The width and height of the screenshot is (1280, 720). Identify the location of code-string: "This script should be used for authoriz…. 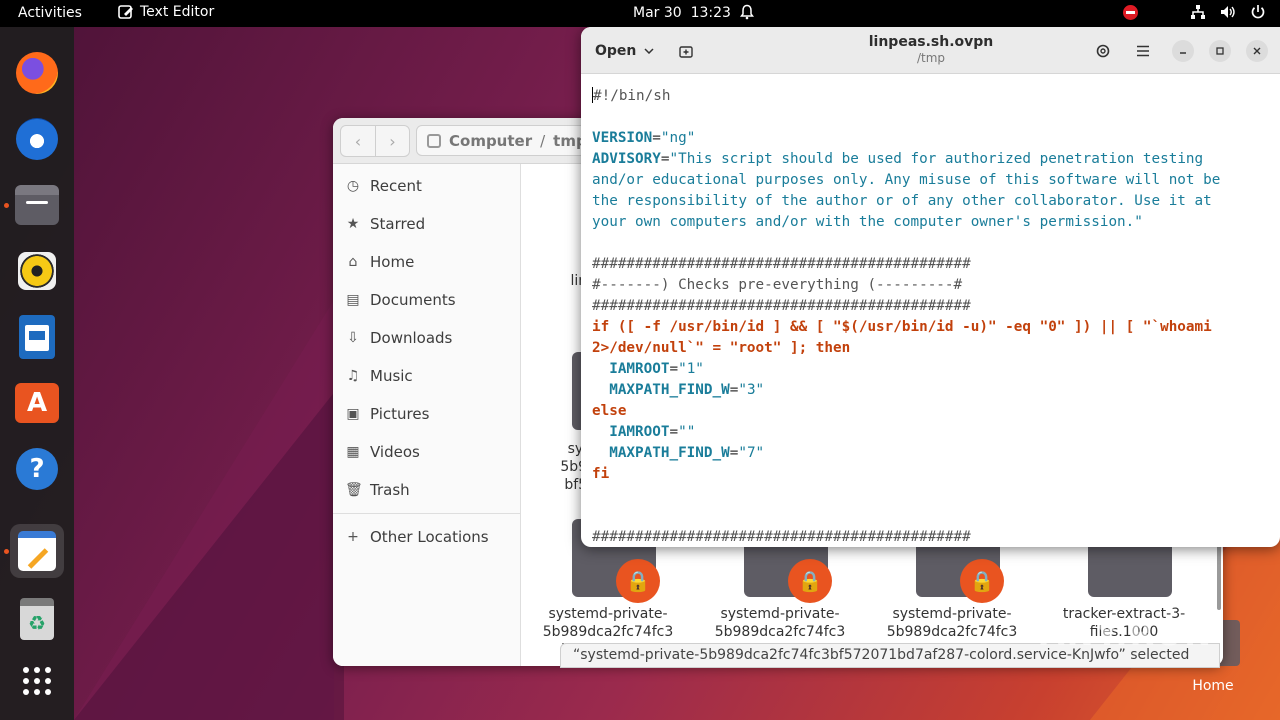
(936, 159).